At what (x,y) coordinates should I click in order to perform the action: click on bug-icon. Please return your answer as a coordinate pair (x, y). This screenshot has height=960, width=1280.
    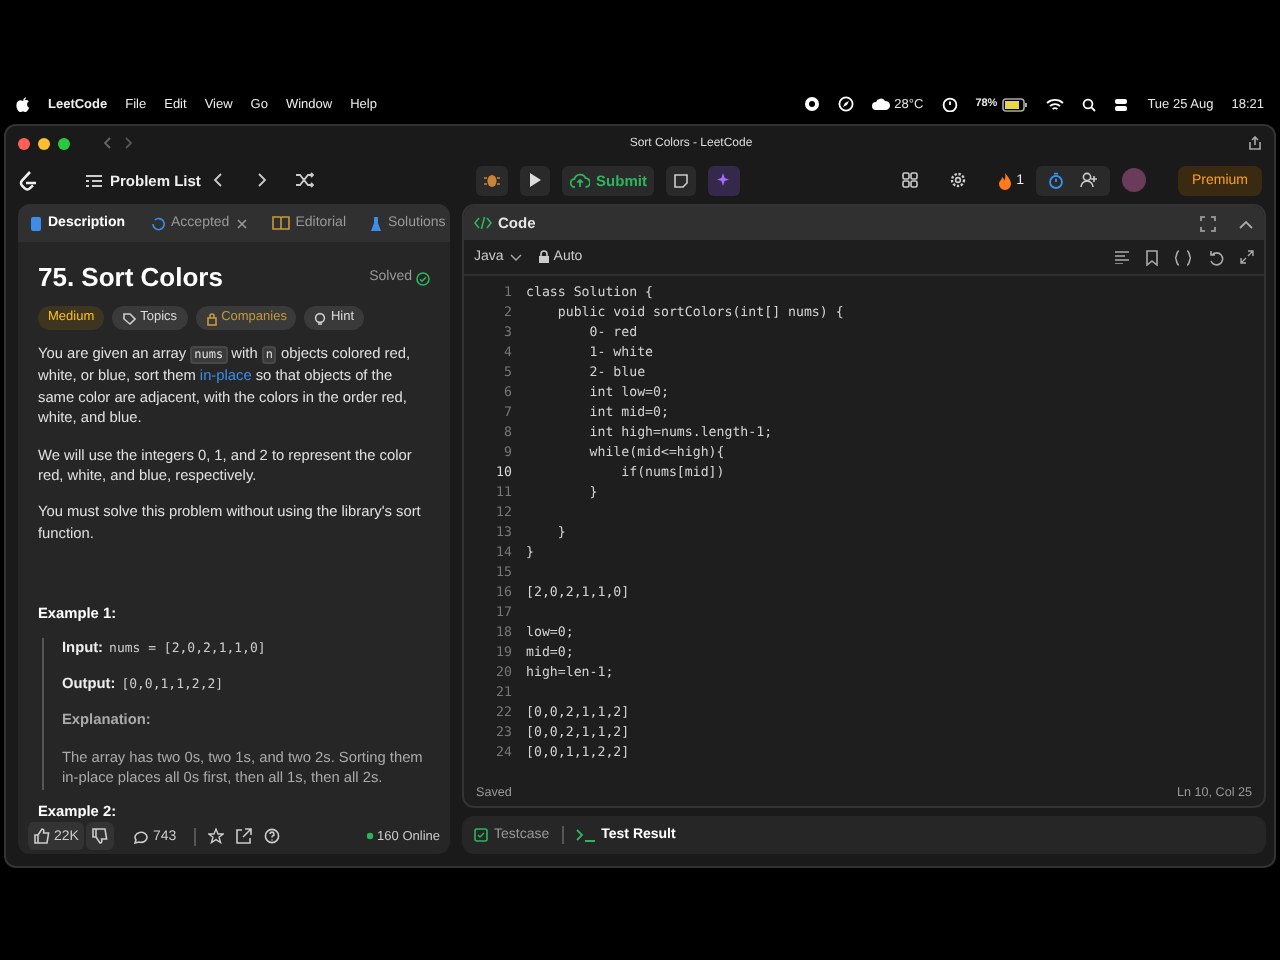
    Looking at the image, I should click on (492, 180).